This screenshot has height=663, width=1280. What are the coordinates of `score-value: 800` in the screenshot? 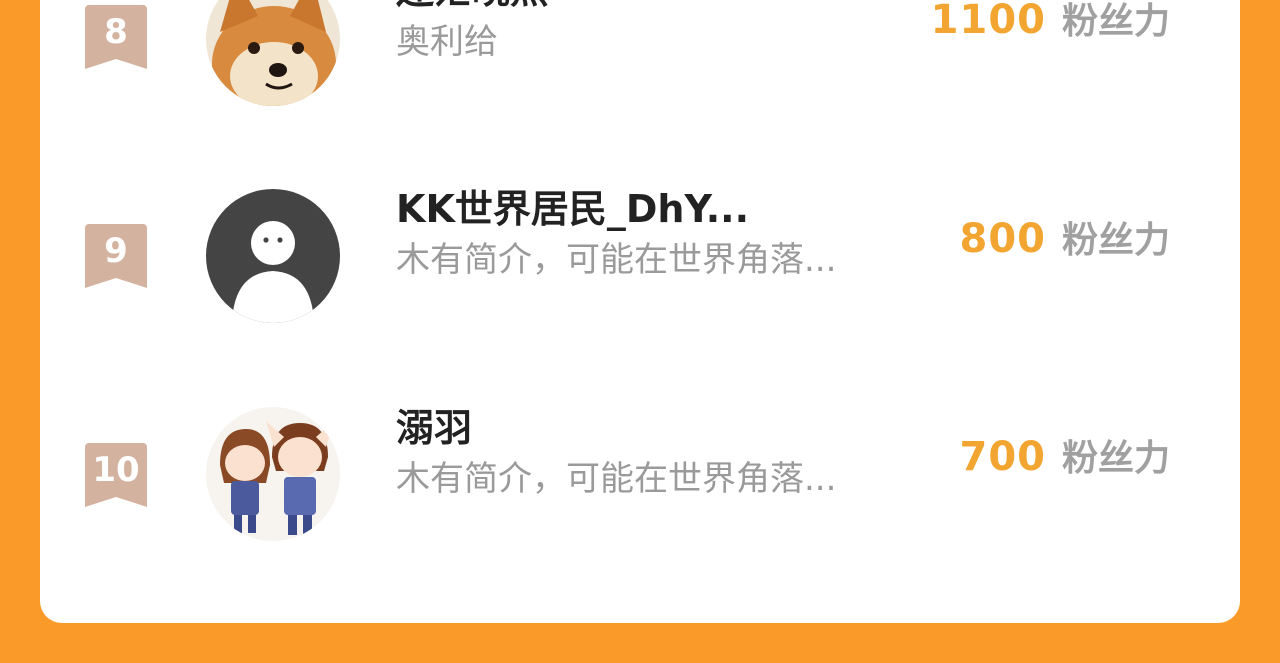 It's located at (1002, 239).